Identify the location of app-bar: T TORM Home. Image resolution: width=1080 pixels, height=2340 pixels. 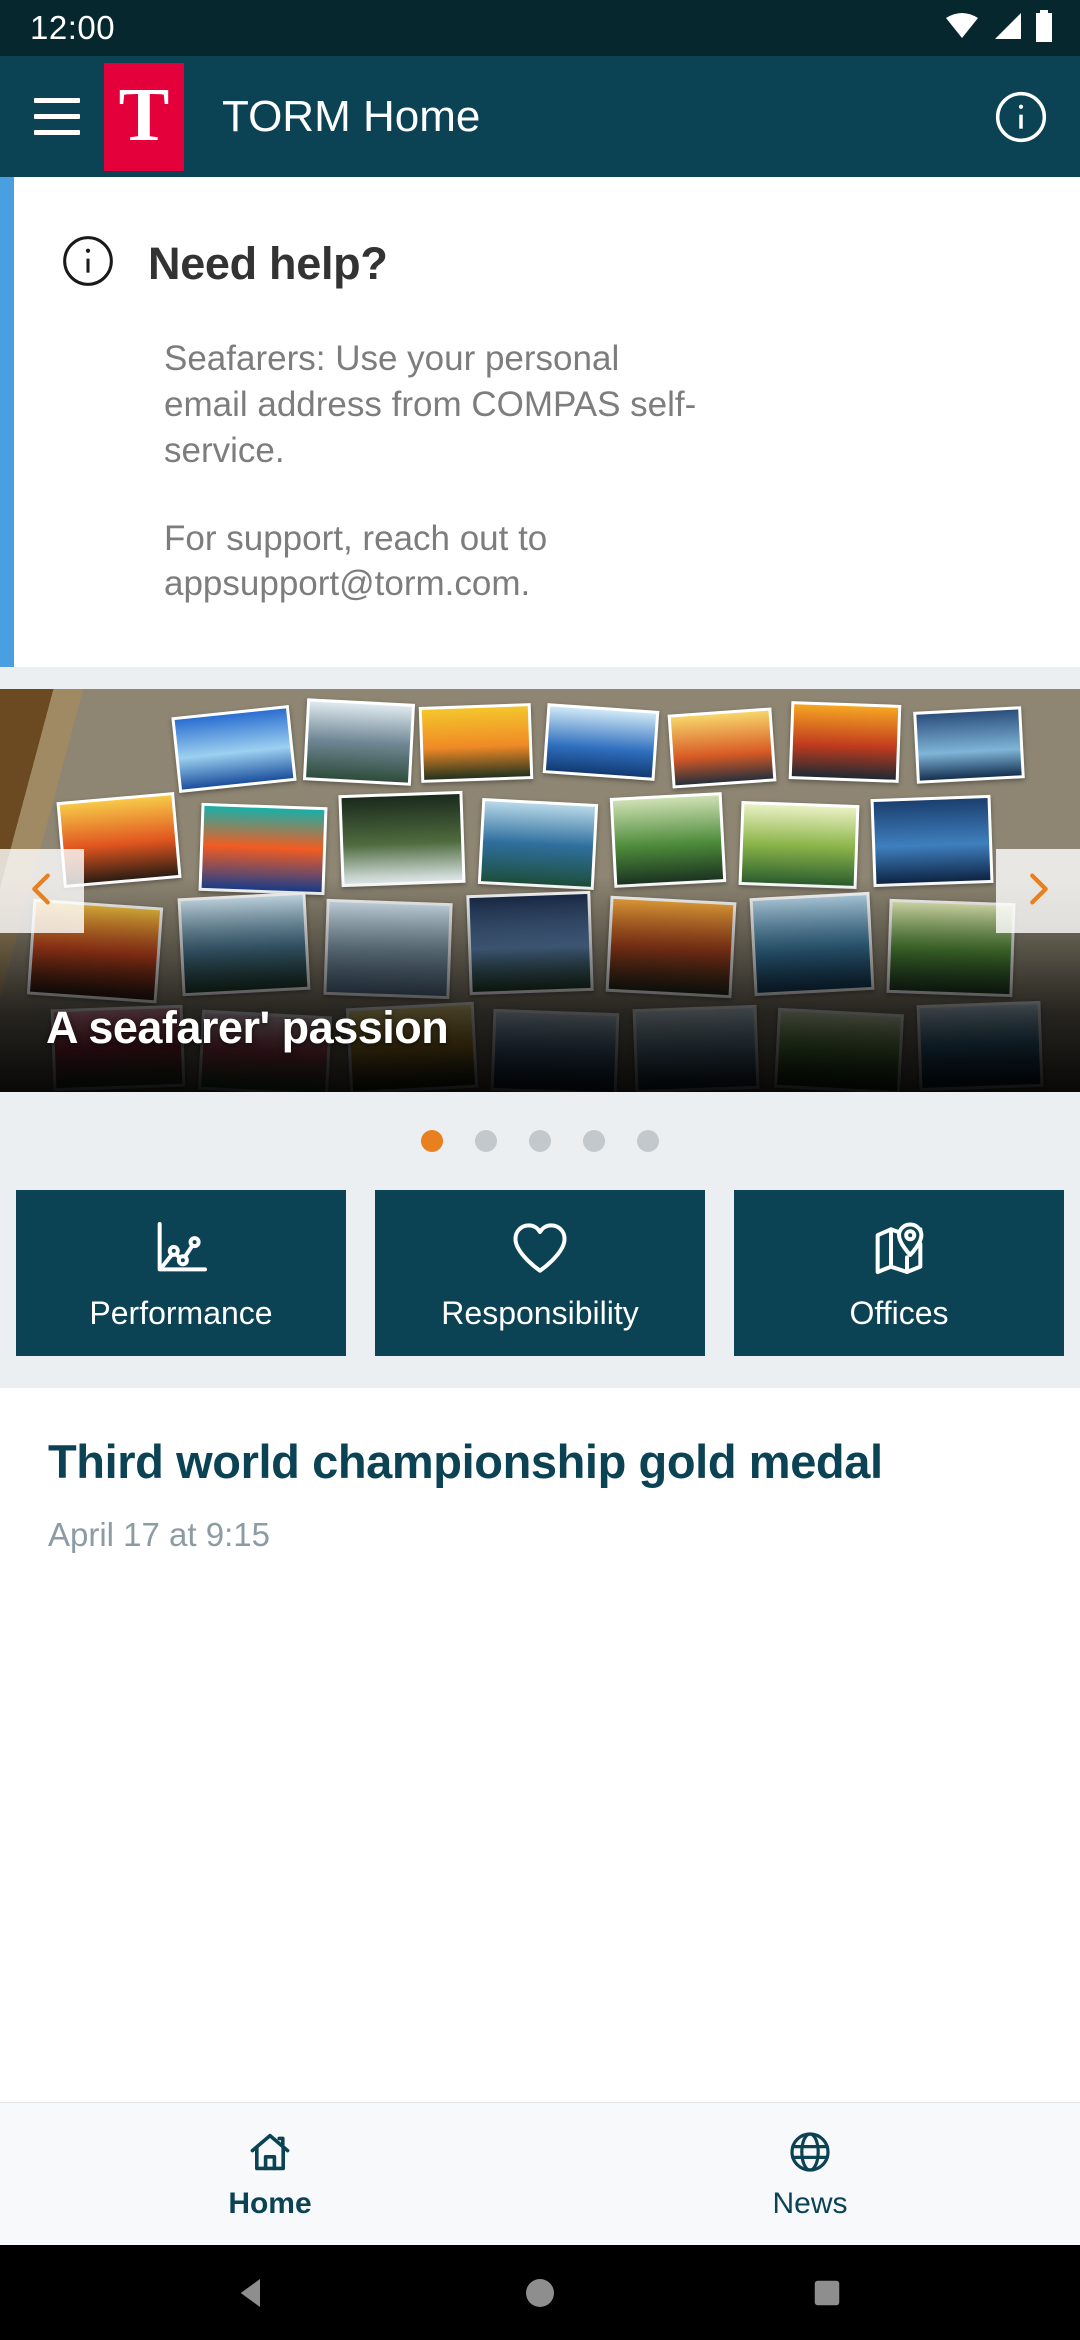
(540, 116).